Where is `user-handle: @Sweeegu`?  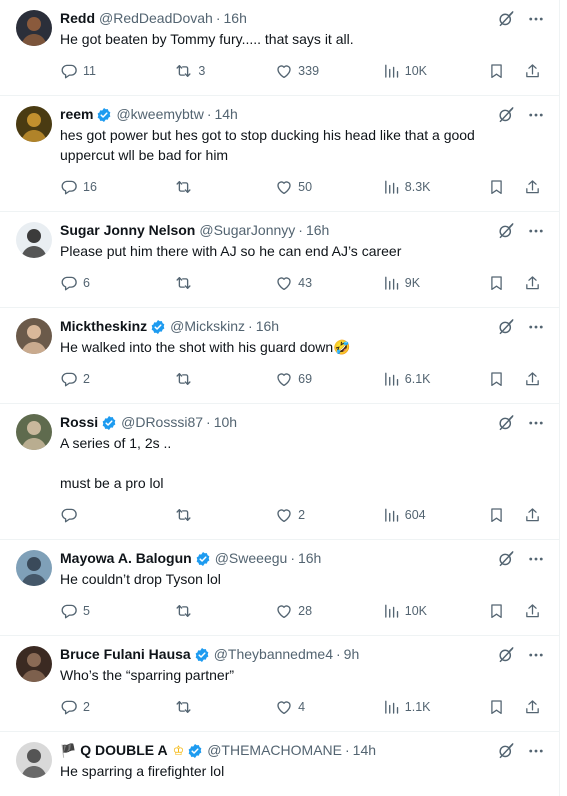 user-handle: @Sweeegu is located at coordinates (251, 558).